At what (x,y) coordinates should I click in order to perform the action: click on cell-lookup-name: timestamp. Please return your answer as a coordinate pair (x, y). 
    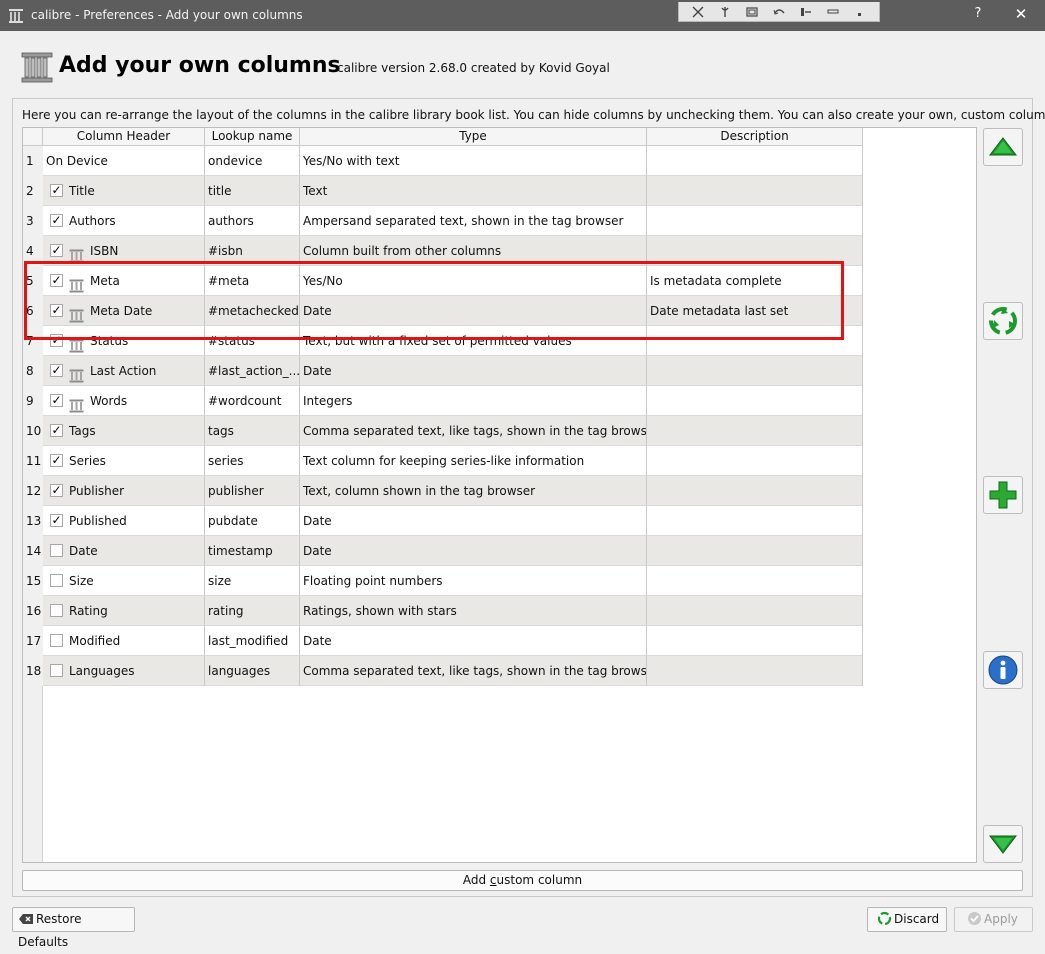
    Looking at the image, I should click on (252, 551).